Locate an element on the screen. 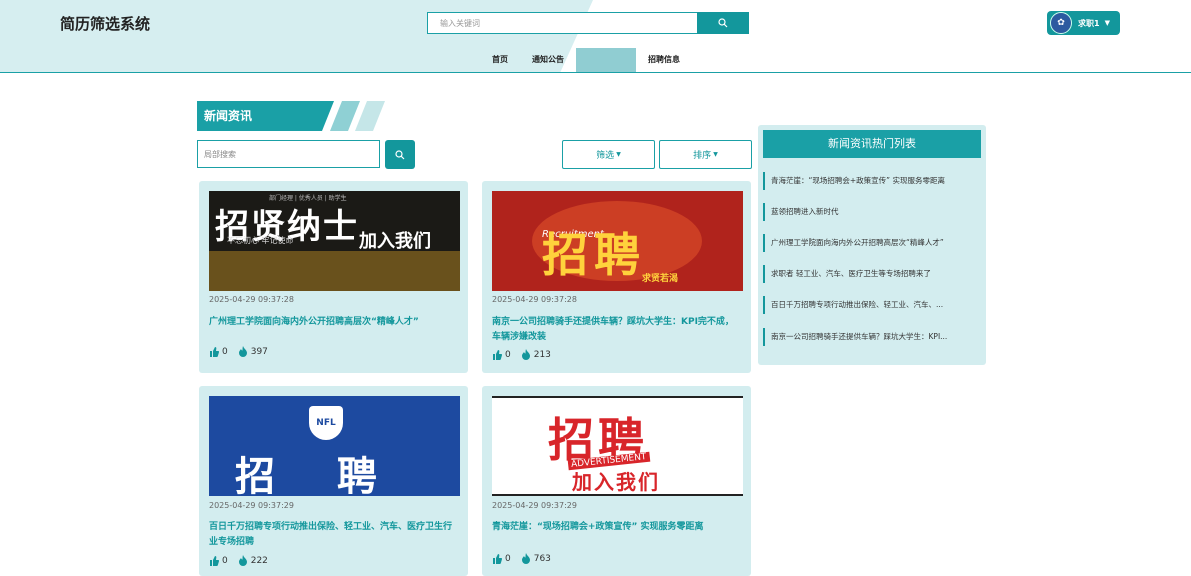  header-divider is located at coordinates (595, 72).